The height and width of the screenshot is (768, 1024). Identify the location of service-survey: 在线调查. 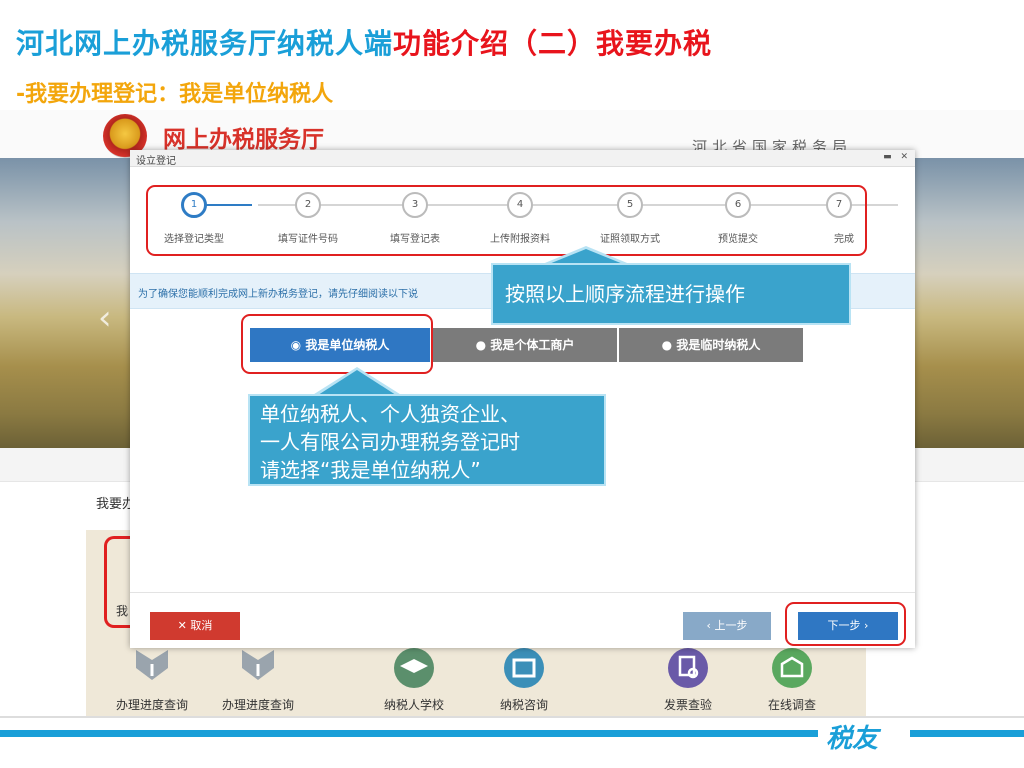
(792, 679).